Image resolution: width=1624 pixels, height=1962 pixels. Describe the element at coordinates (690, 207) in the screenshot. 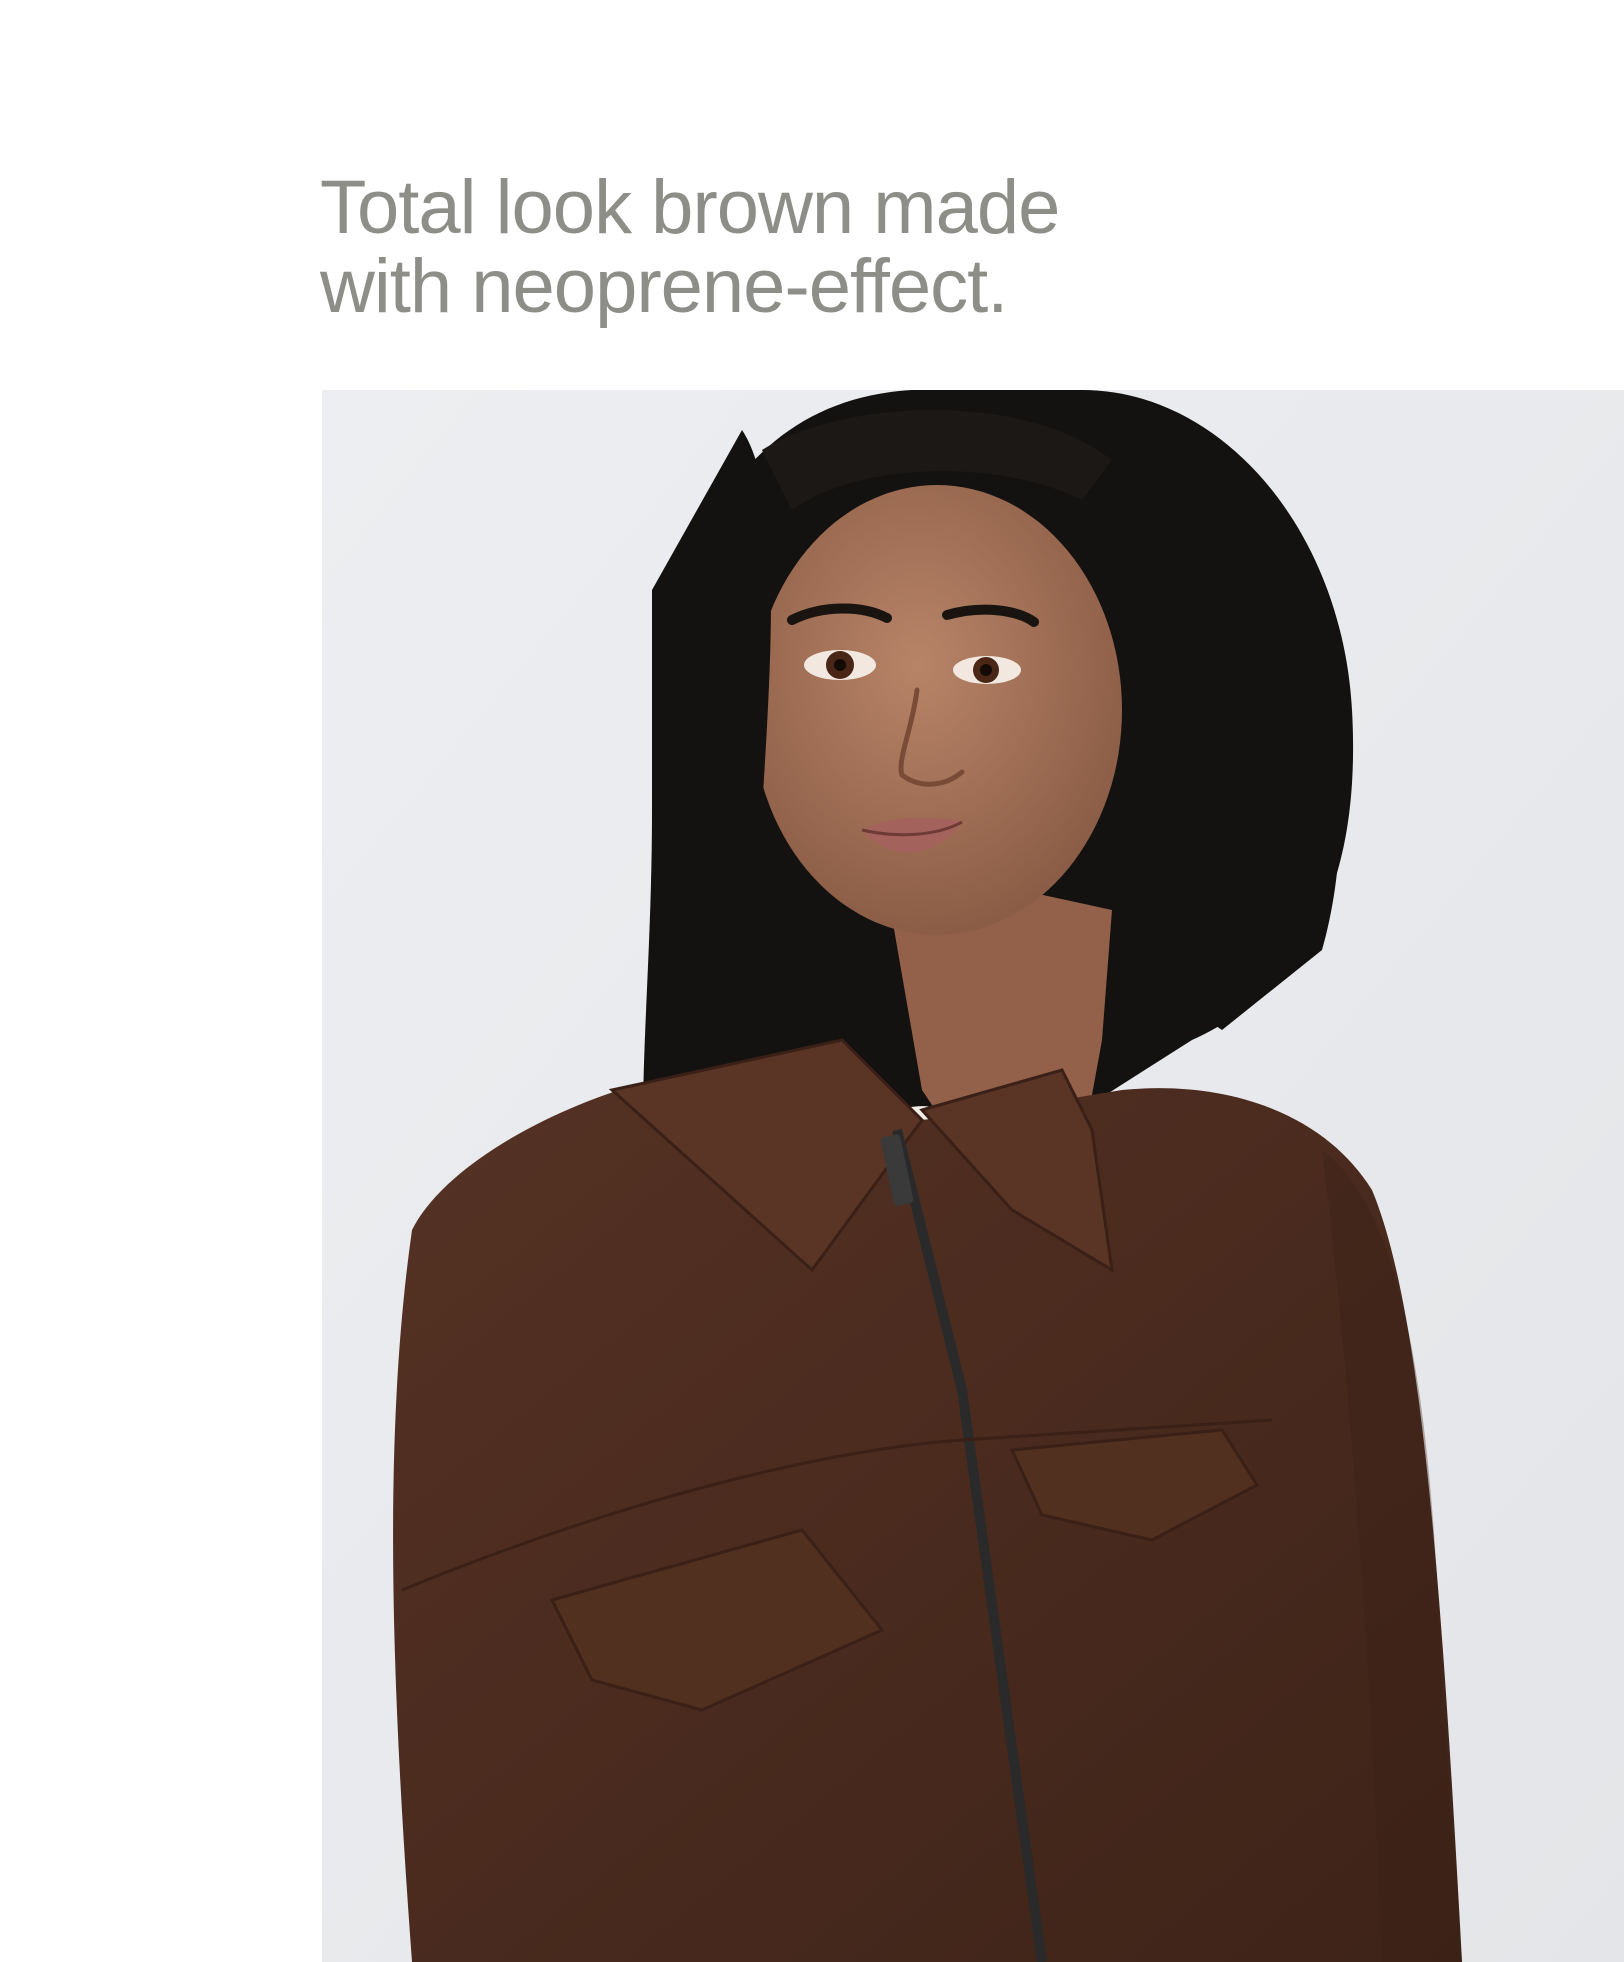

I see `headline-line-1: Total look brown made` at that location.